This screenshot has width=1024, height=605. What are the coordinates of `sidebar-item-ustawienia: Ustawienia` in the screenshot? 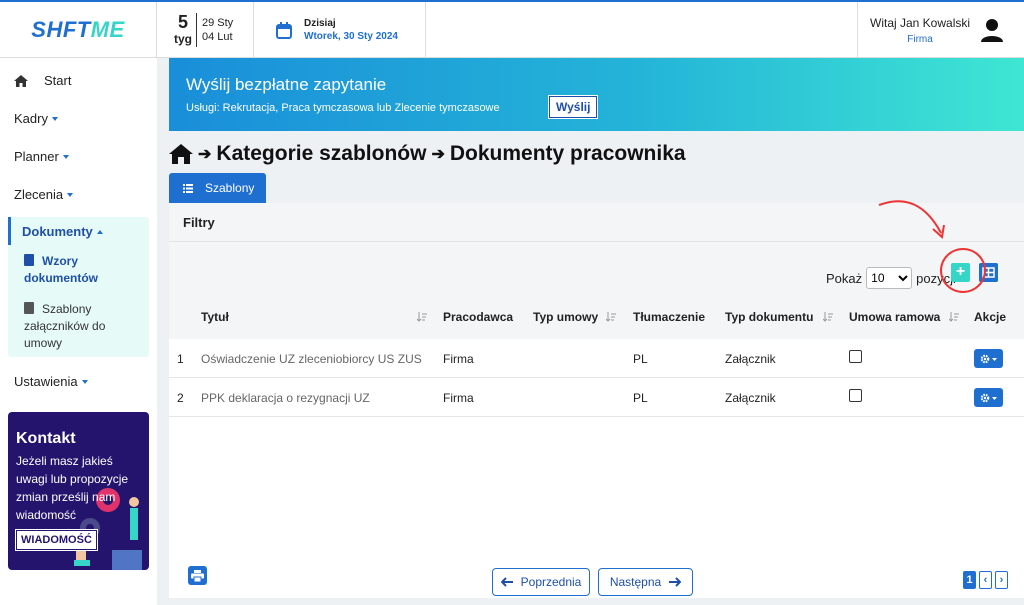 It's located at (51, 381).